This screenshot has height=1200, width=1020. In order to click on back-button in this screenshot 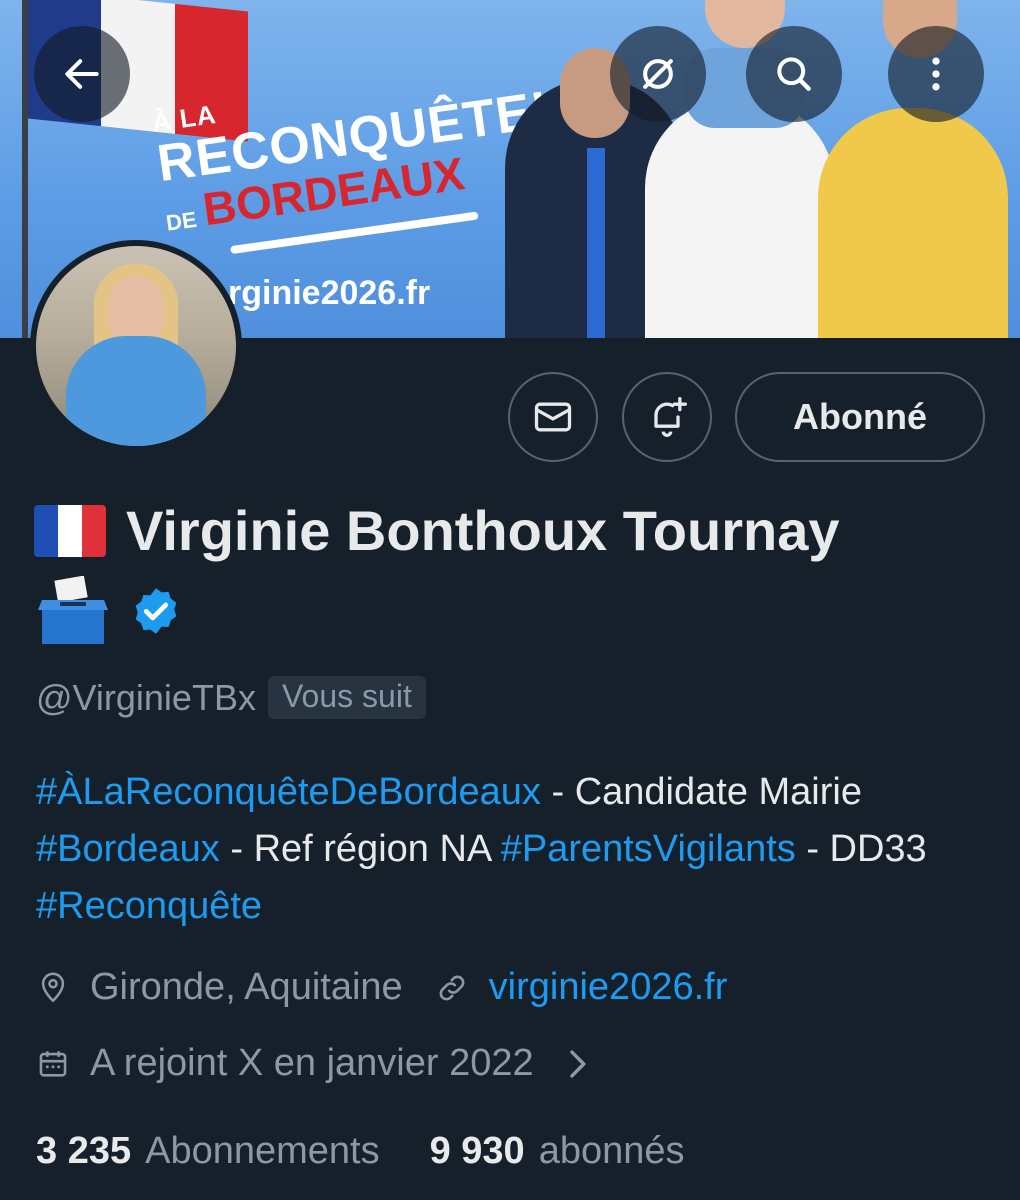, I will do `click(82, 74)`.